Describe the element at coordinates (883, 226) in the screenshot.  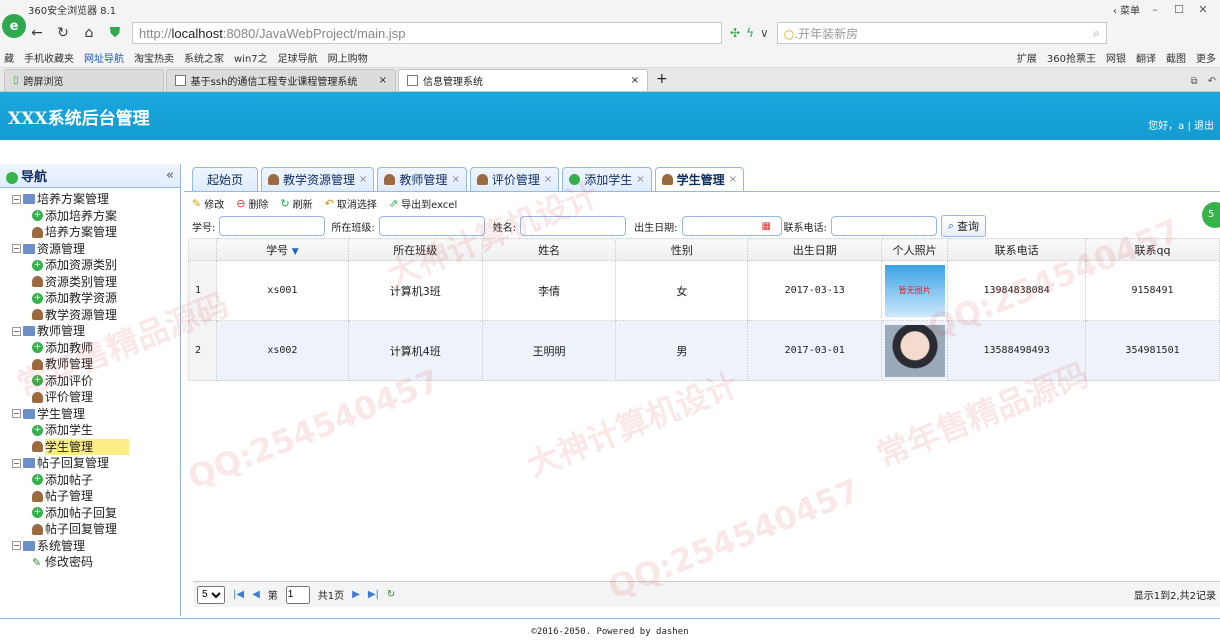
I see `phone-input` at that location.